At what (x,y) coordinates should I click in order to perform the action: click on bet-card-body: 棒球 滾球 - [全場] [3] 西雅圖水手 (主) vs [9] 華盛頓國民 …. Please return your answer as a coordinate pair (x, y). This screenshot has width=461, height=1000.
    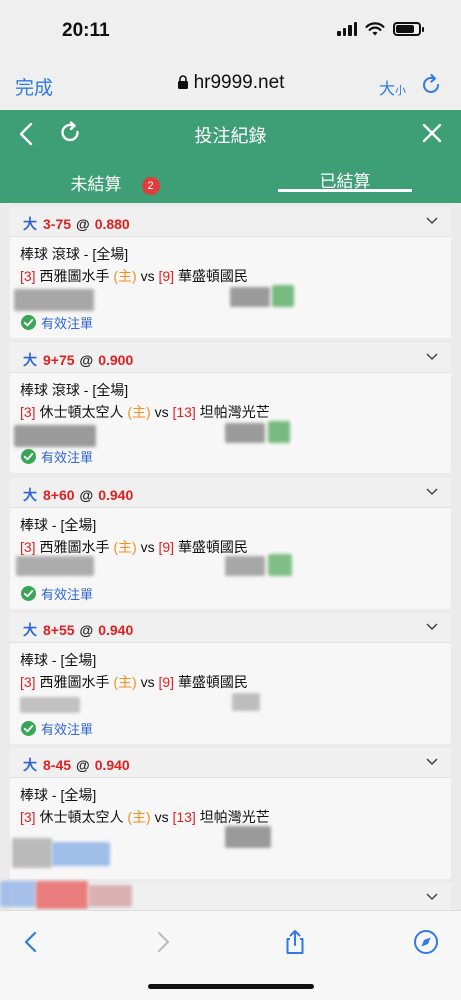
    Looking at the image, I should click on (230, 287).